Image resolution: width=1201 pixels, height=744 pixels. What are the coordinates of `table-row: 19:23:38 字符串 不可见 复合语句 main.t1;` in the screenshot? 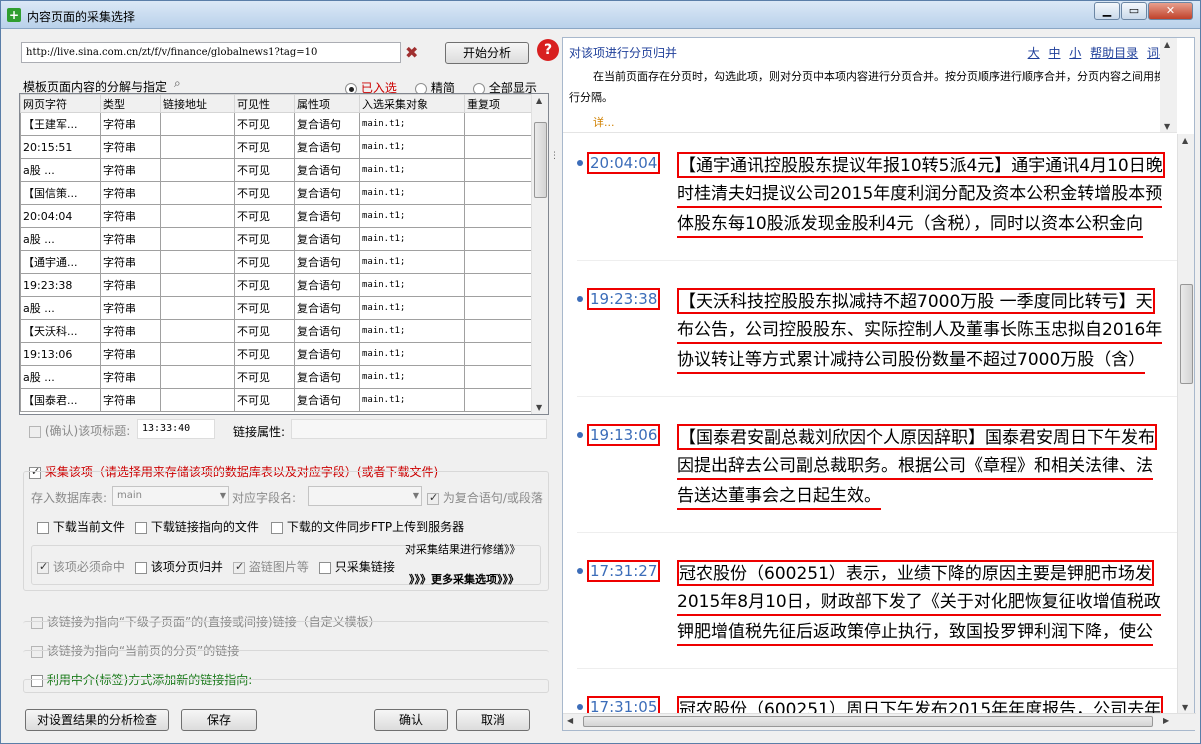 It's located at (276, 285).